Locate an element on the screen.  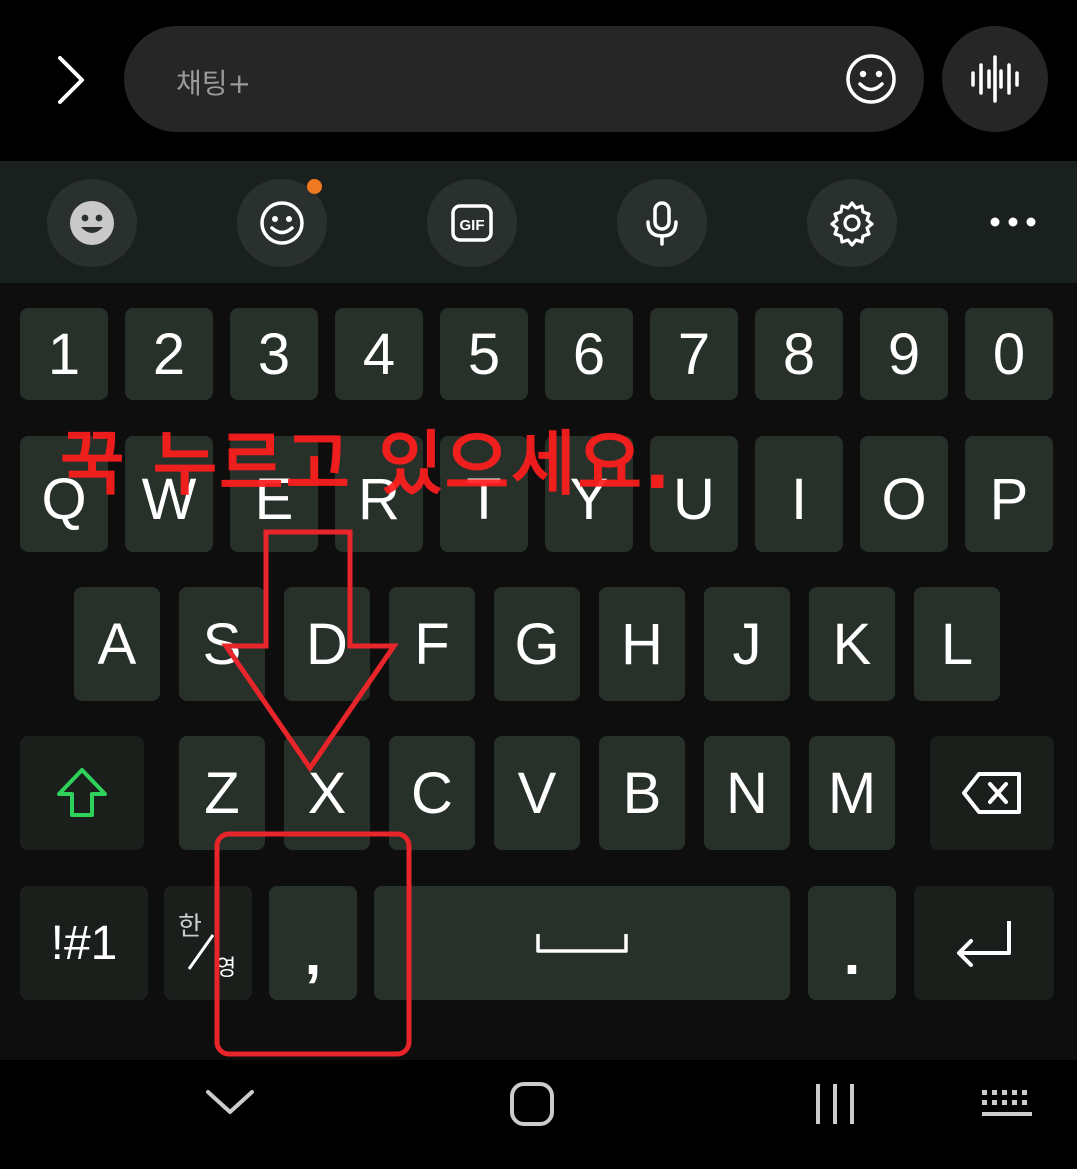
back-chevron-down-icon is located at coordinates (230, 1102).